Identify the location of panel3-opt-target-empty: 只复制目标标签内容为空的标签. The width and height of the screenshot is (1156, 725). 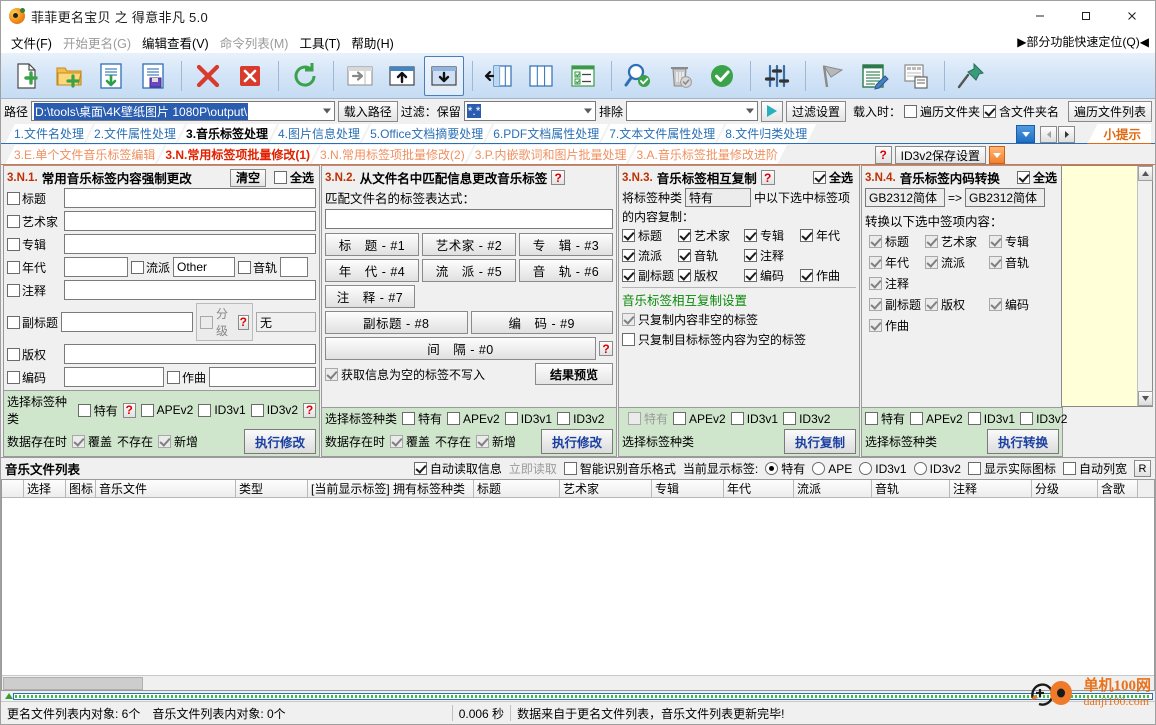
(714, 339).